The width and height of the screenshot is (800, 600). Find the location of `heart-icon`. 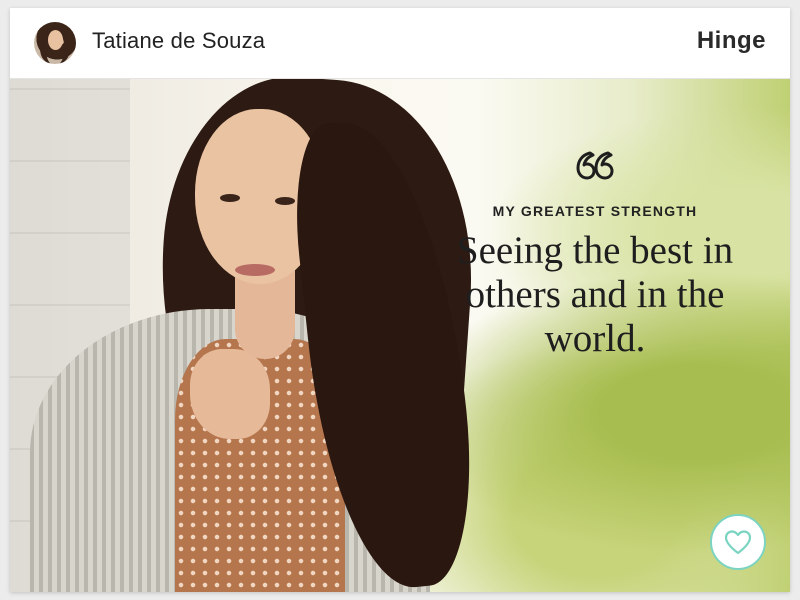

heart-icon is located at coordinates (738, 542).